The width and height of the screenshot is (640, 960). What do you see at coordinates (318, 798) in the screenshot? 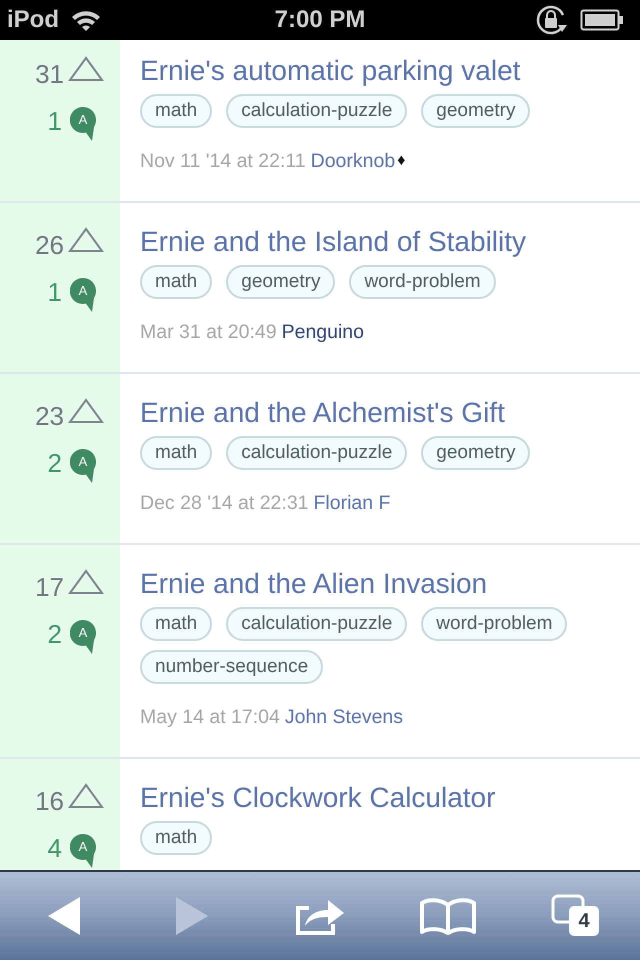
I see `question-title-link: Ernie's Clockwork Calculator` at bounding box center [318, 798].